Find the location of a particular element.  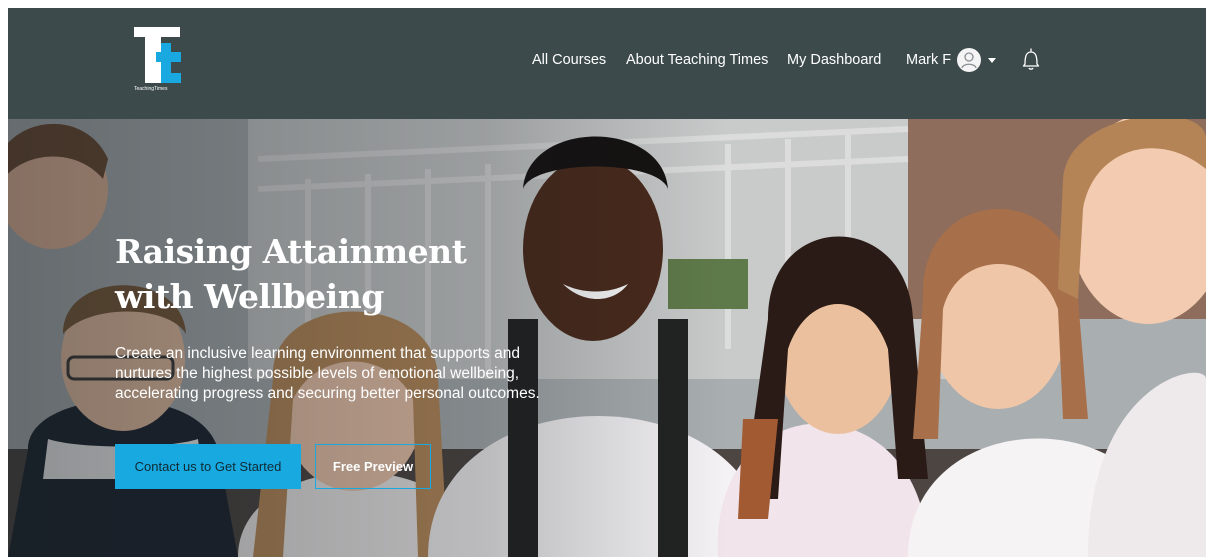

caret-down-icon is located at coordinates (992, 60).